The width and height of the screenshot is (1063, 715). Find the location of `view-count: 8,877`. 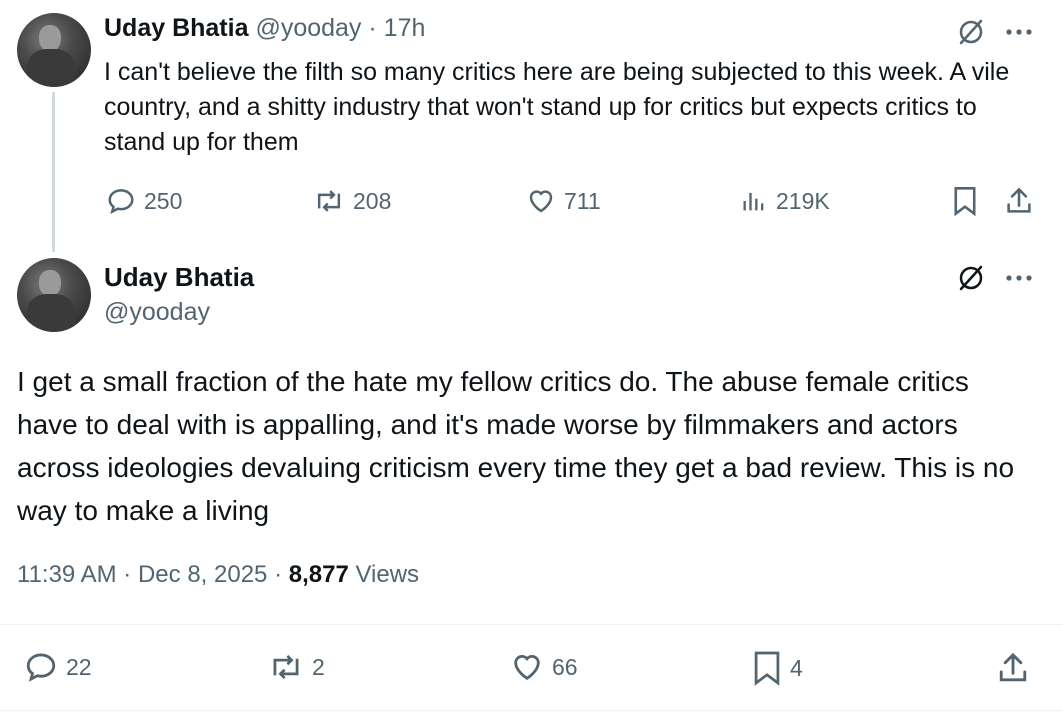

view-count: 8,877 is located at coordinates (318, 574).